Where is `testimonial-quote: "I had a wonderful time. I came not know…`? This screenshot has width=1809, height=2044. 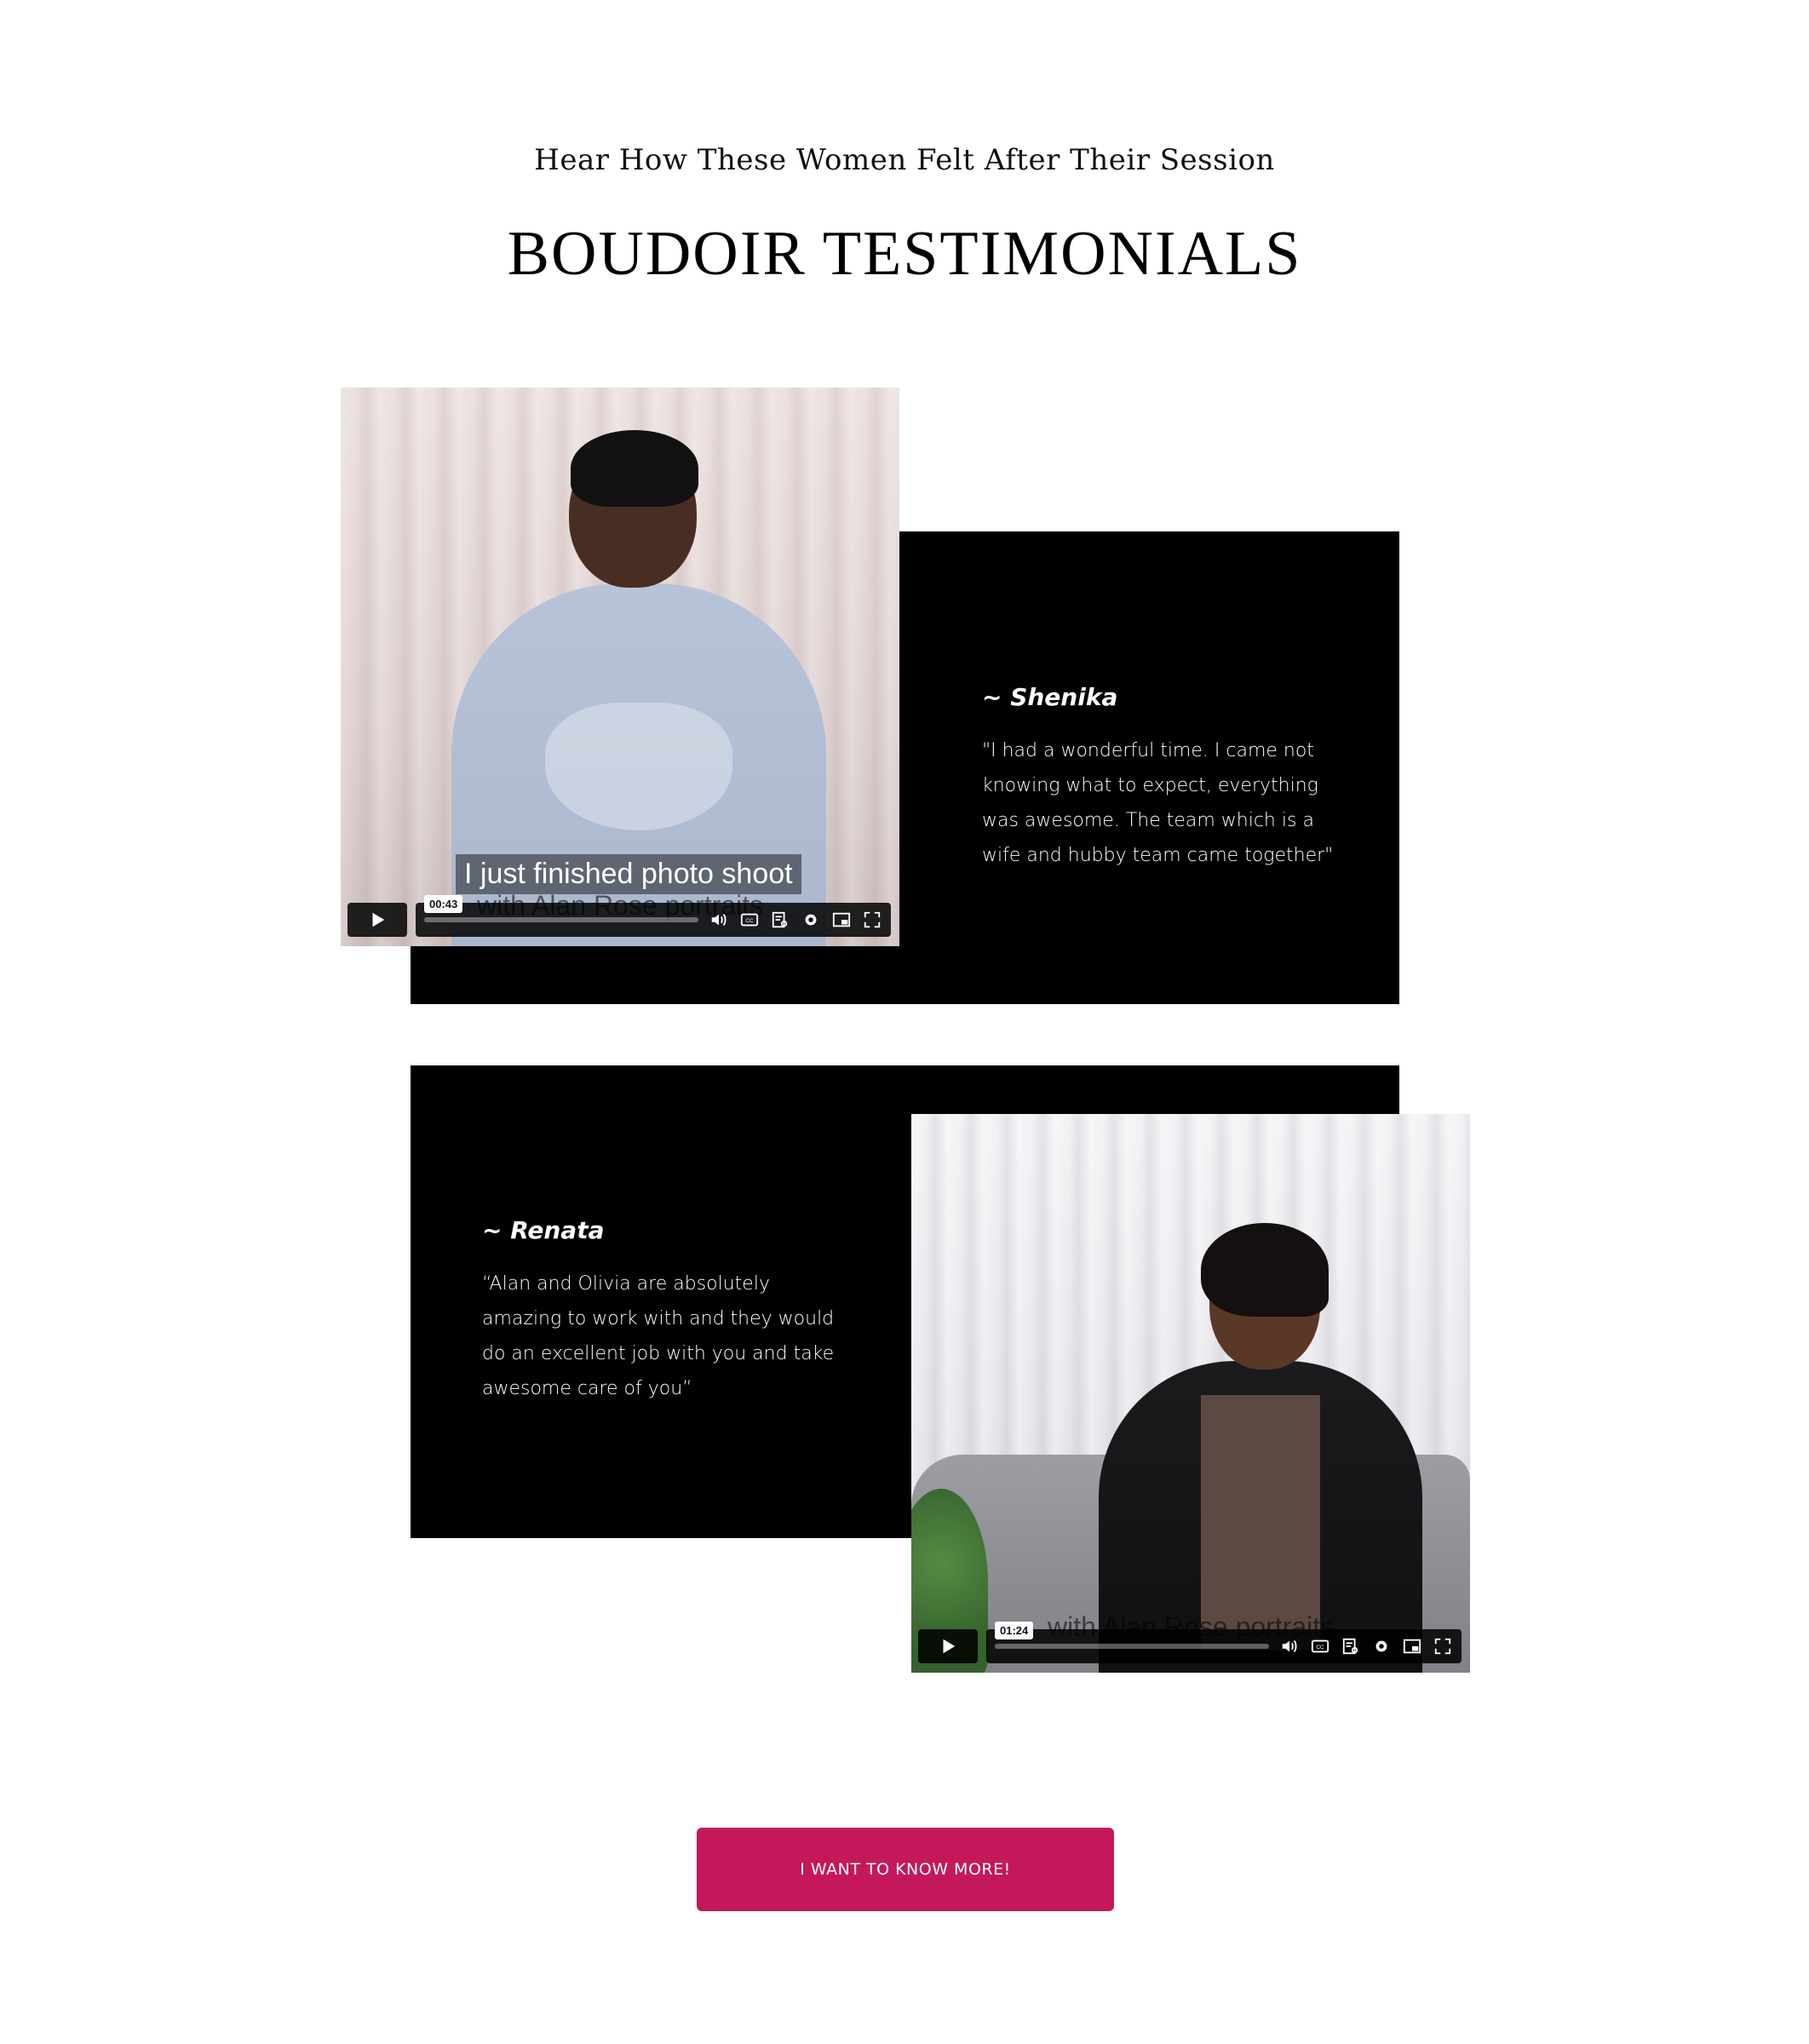
testimonial-quote: "I had a wonderful time. I came not know… is located at coordinates (1158, 803).